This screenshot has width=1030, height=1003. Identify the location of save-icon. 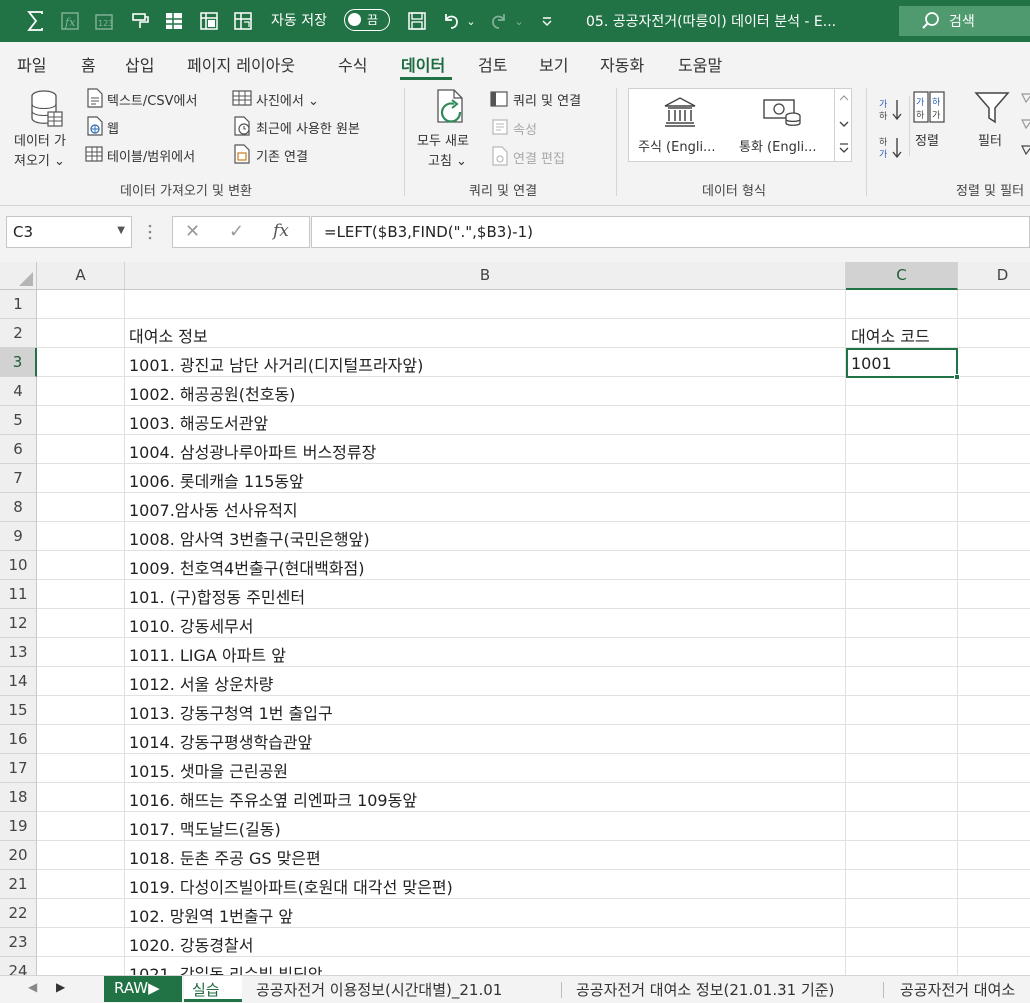
(417, 21).